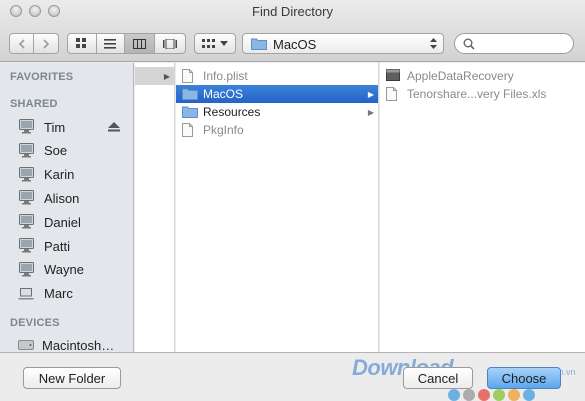 The height and width of the screenshot is (401, 585). Describe the element at coordinates (62, 222) in the screenshot. I see `sidebar-item-label: Daniel` at that location.